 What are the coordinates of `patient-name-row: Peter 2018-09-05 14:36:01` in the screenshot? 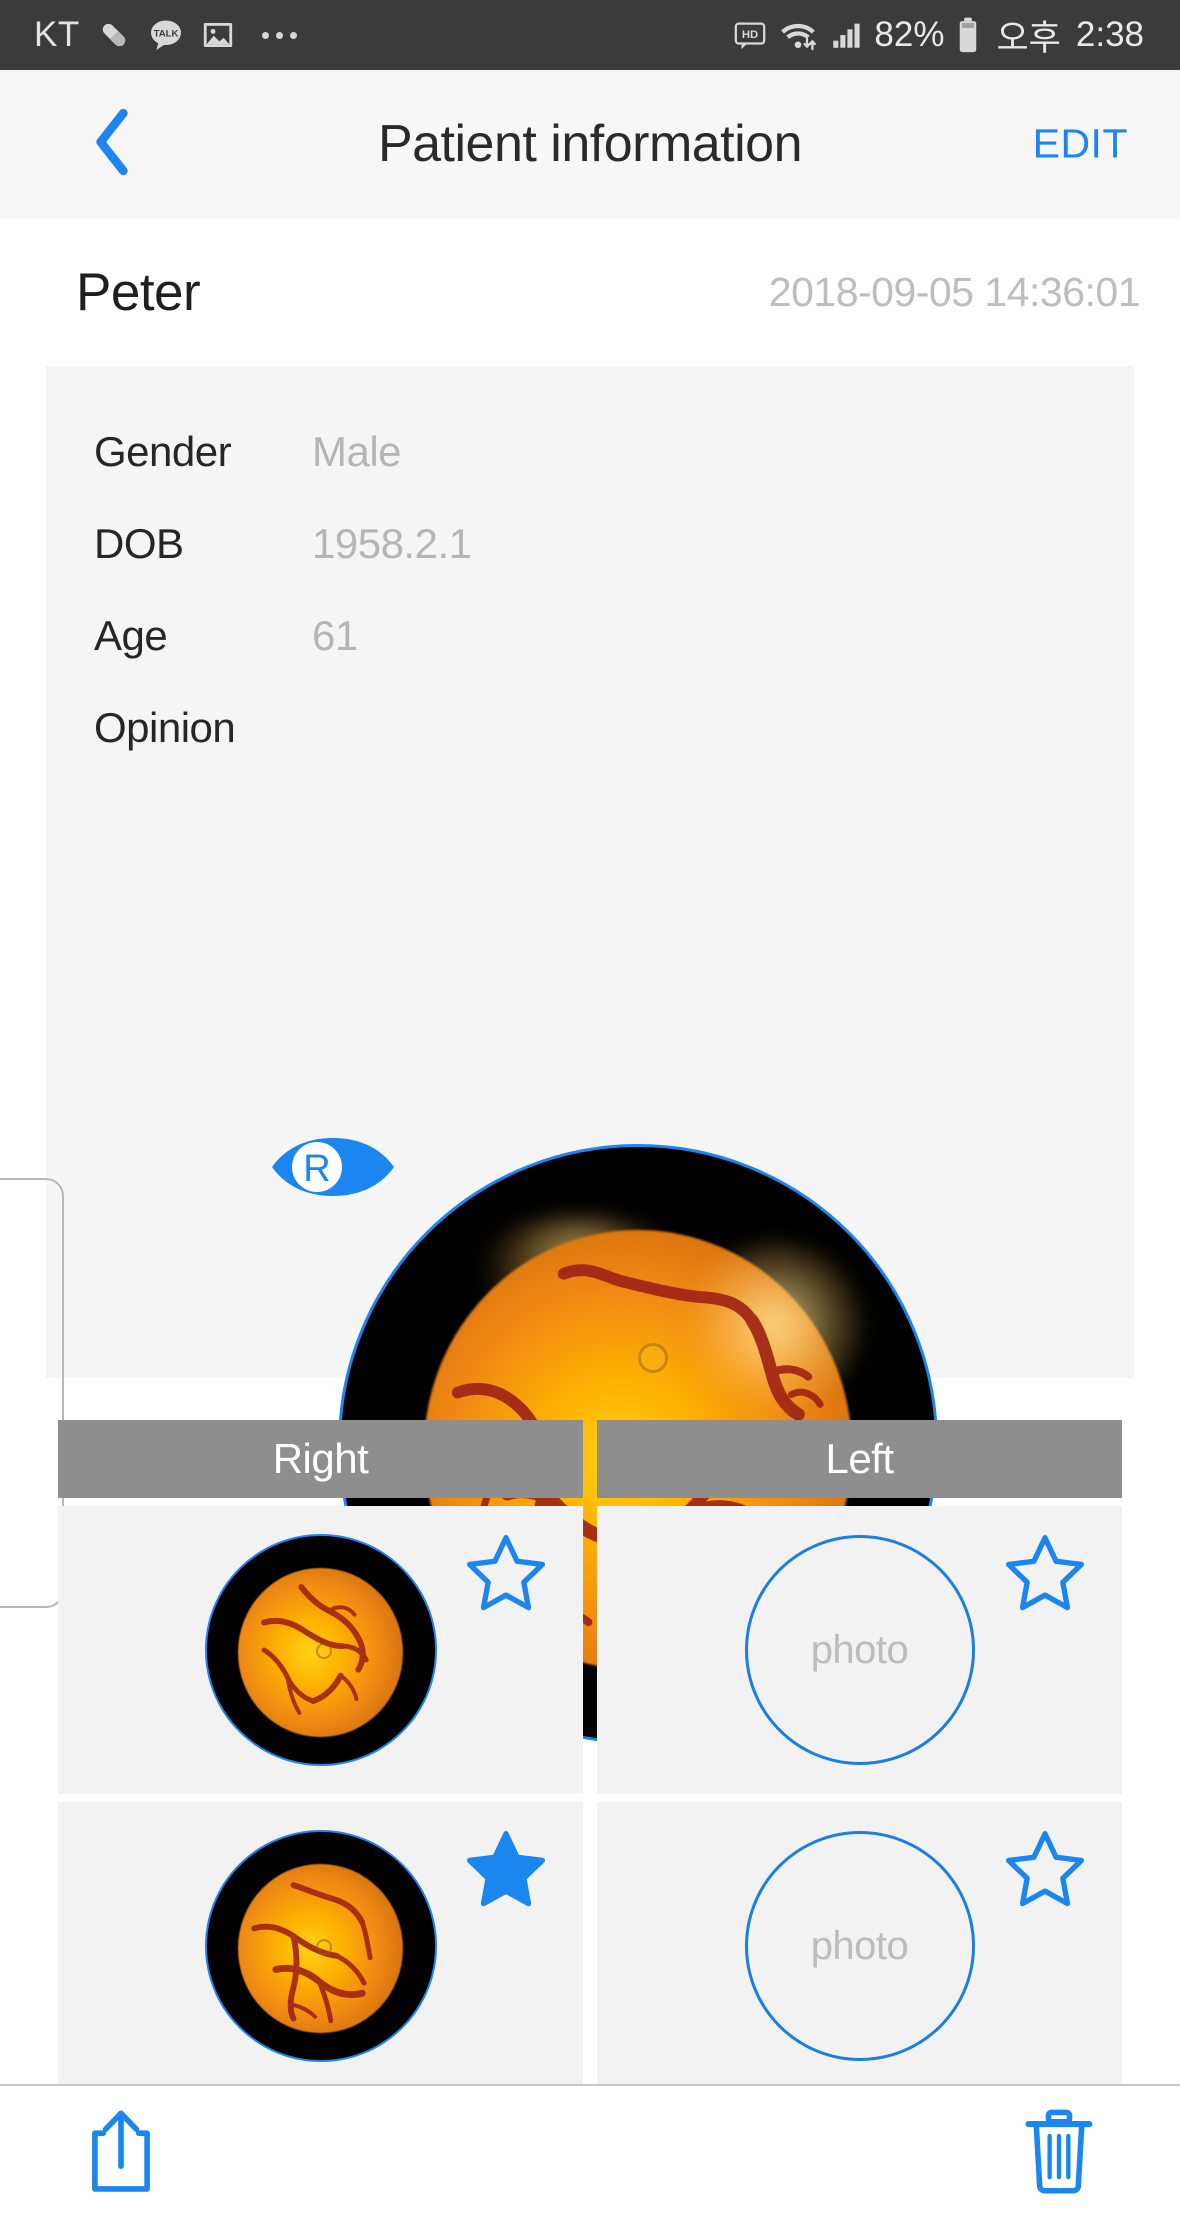 It's located at (590, 292).